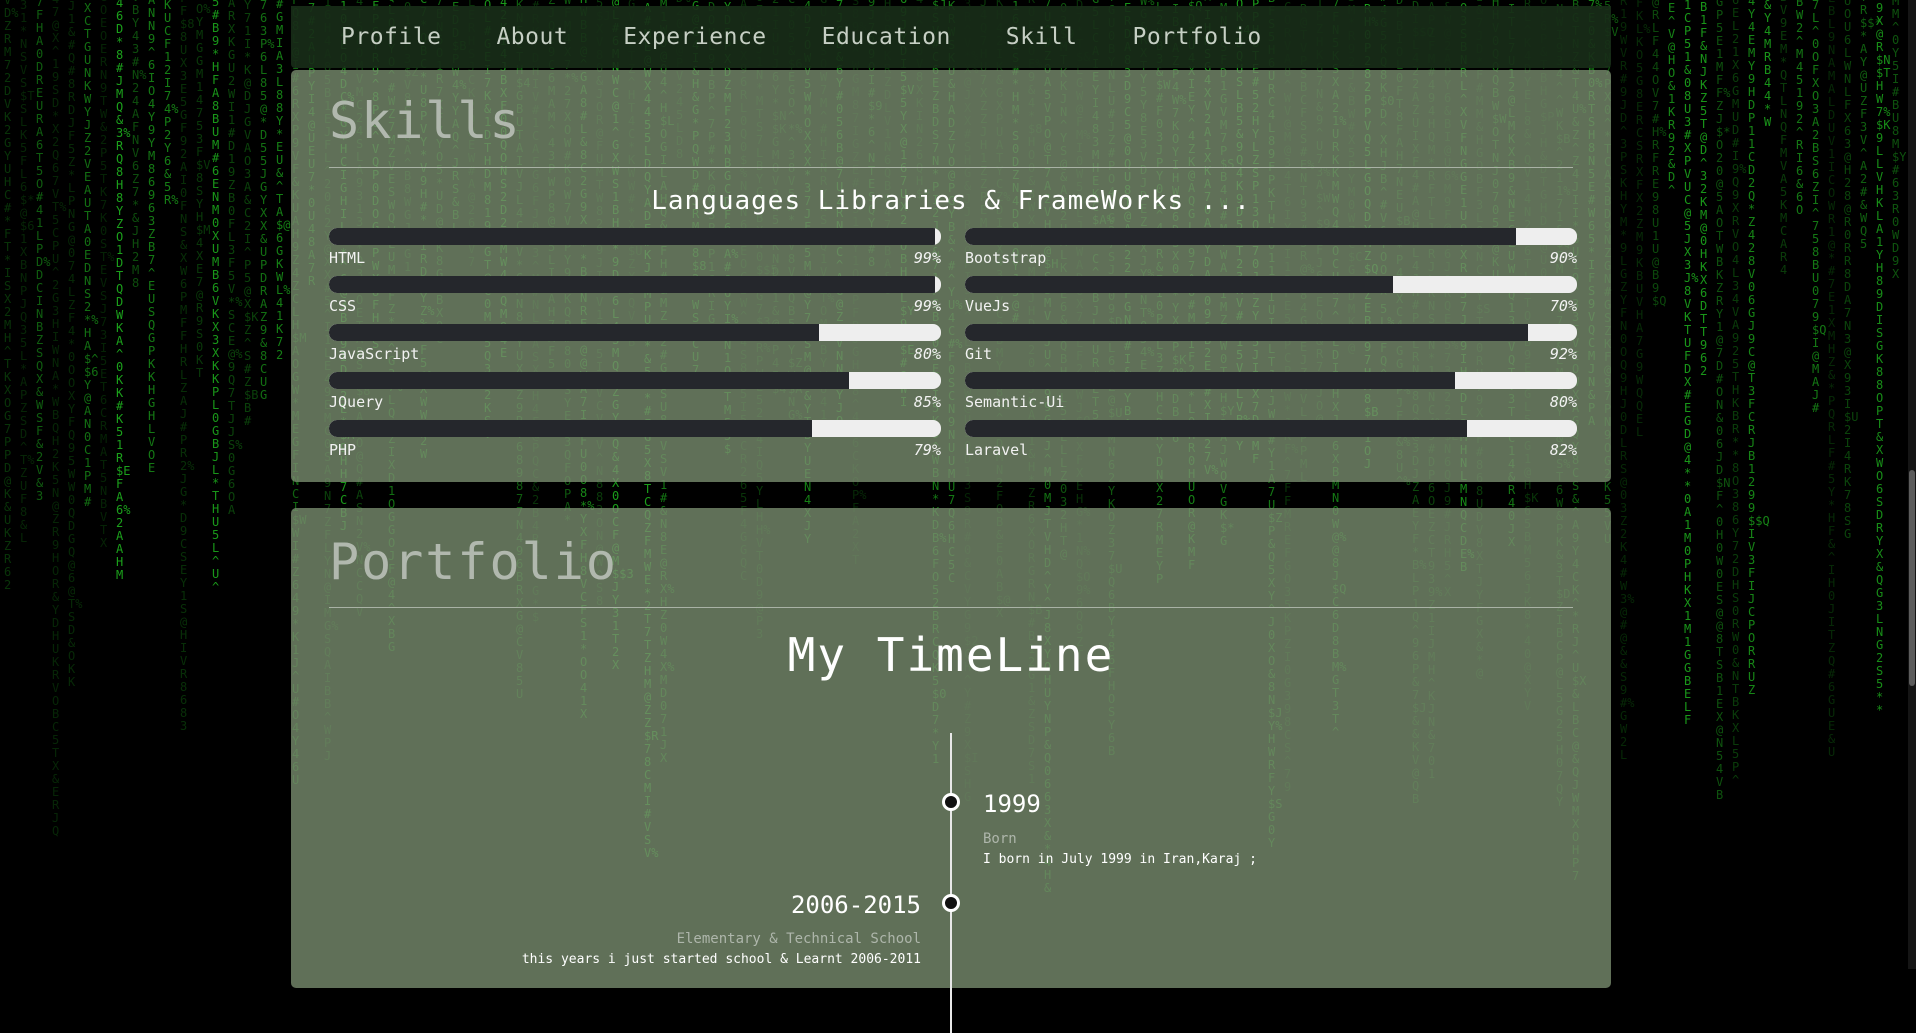  I want to click on skill-name: HTML, so click(347, 258).